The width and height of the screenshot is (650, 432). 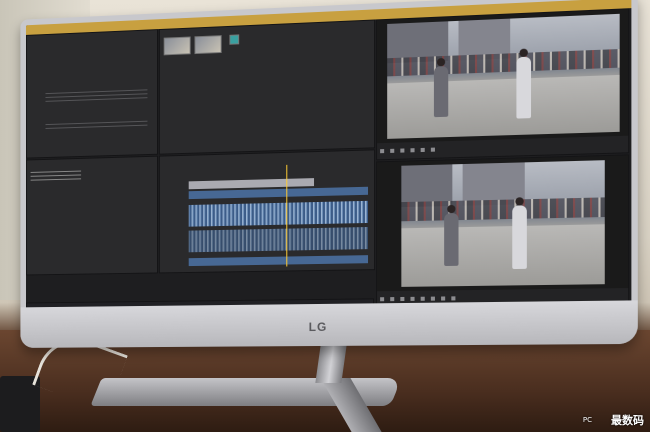 I want to click on program-video-frame, so click(x=502, y=223).